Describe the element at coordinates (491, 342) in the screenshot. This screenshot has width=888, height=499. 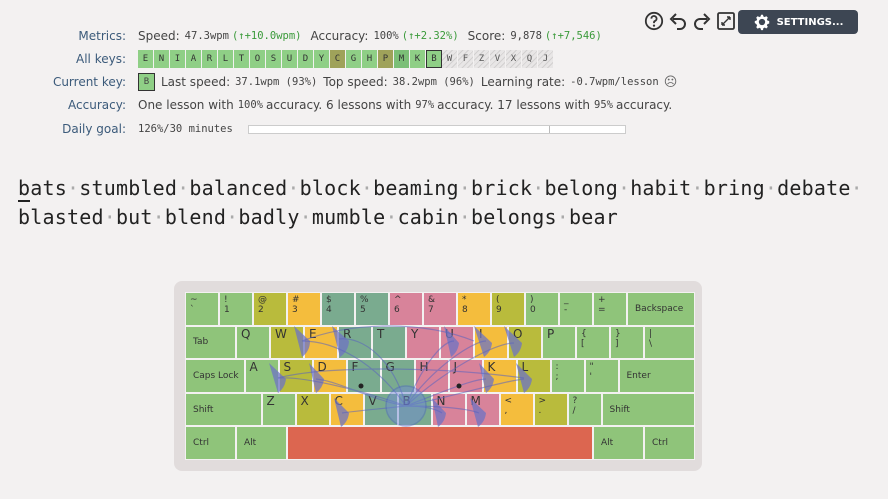
I see `keyboard-key: I` at that location.